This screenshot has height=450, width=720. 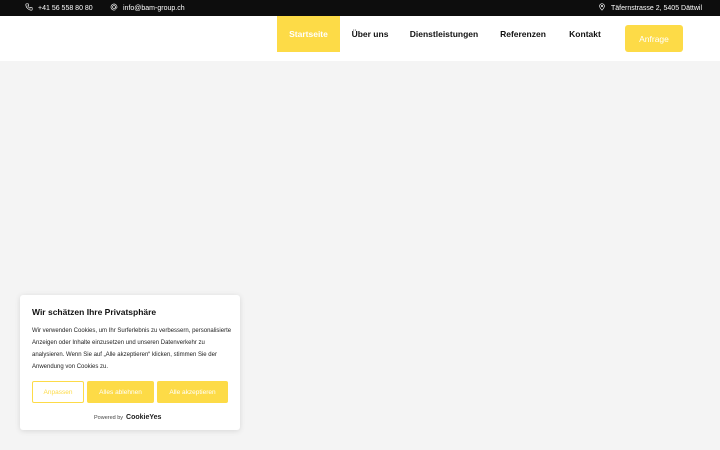 I want to click on nav-startseite: Startseite, so click(x=308, y=34).